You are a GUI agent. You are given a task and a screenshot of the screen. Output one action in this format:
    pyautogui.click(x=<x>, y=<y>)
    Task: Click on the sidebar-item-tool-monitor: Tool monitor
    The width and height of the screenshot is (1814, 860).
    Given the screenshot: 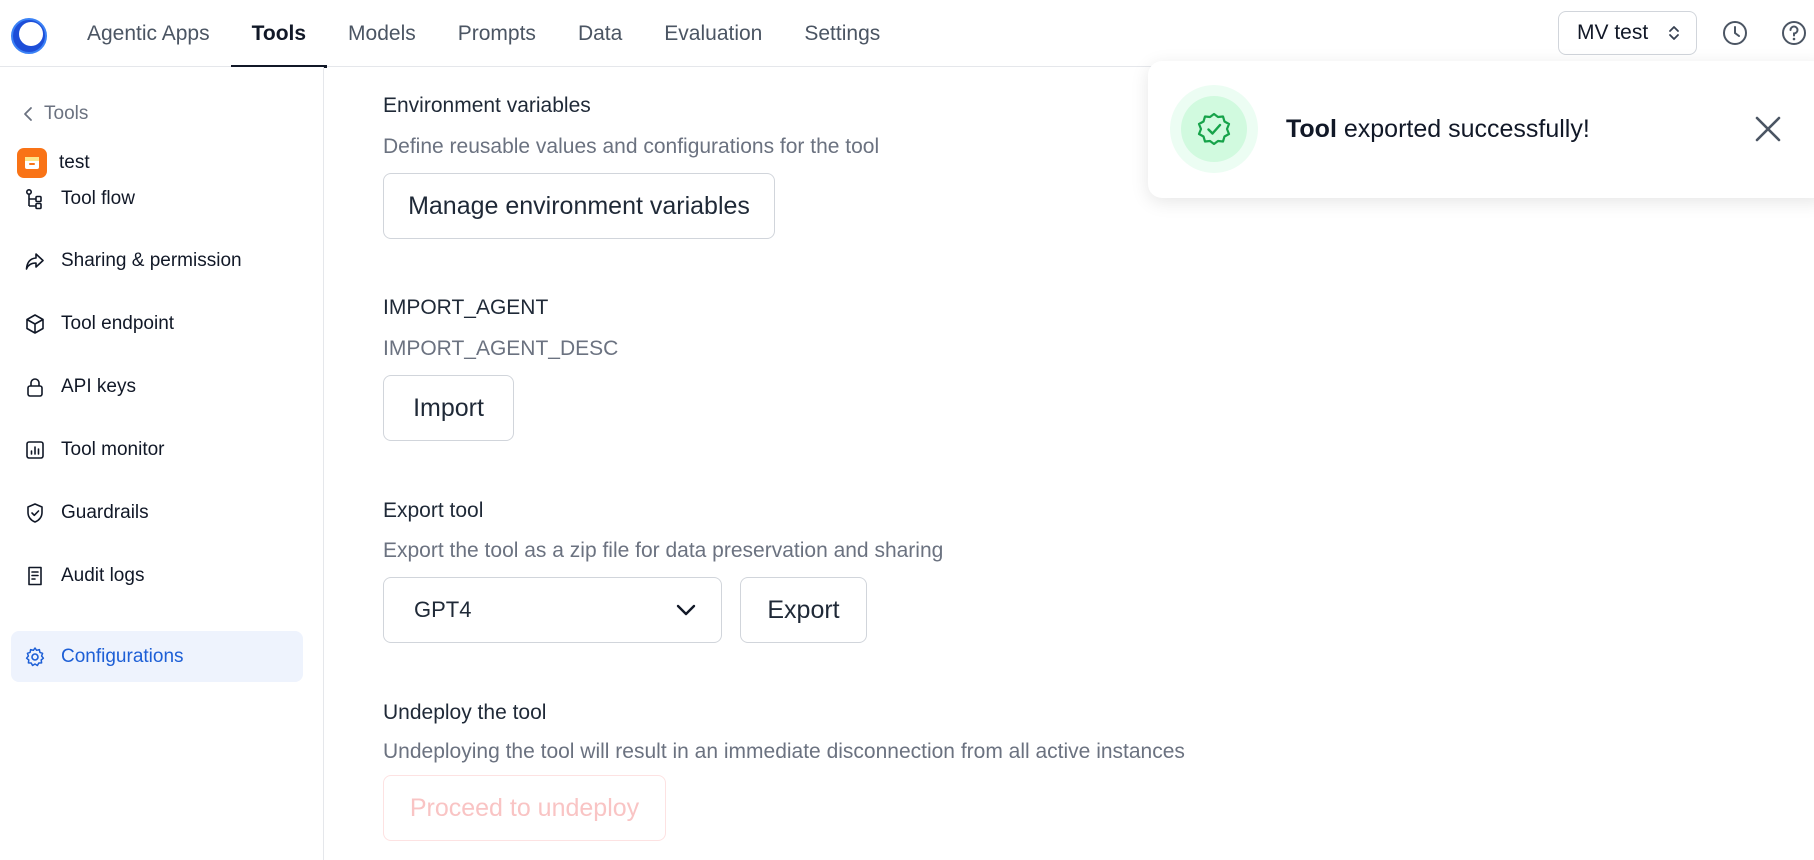 What is the action you would take?
    pyautogui.click(x=157, y=449)
    